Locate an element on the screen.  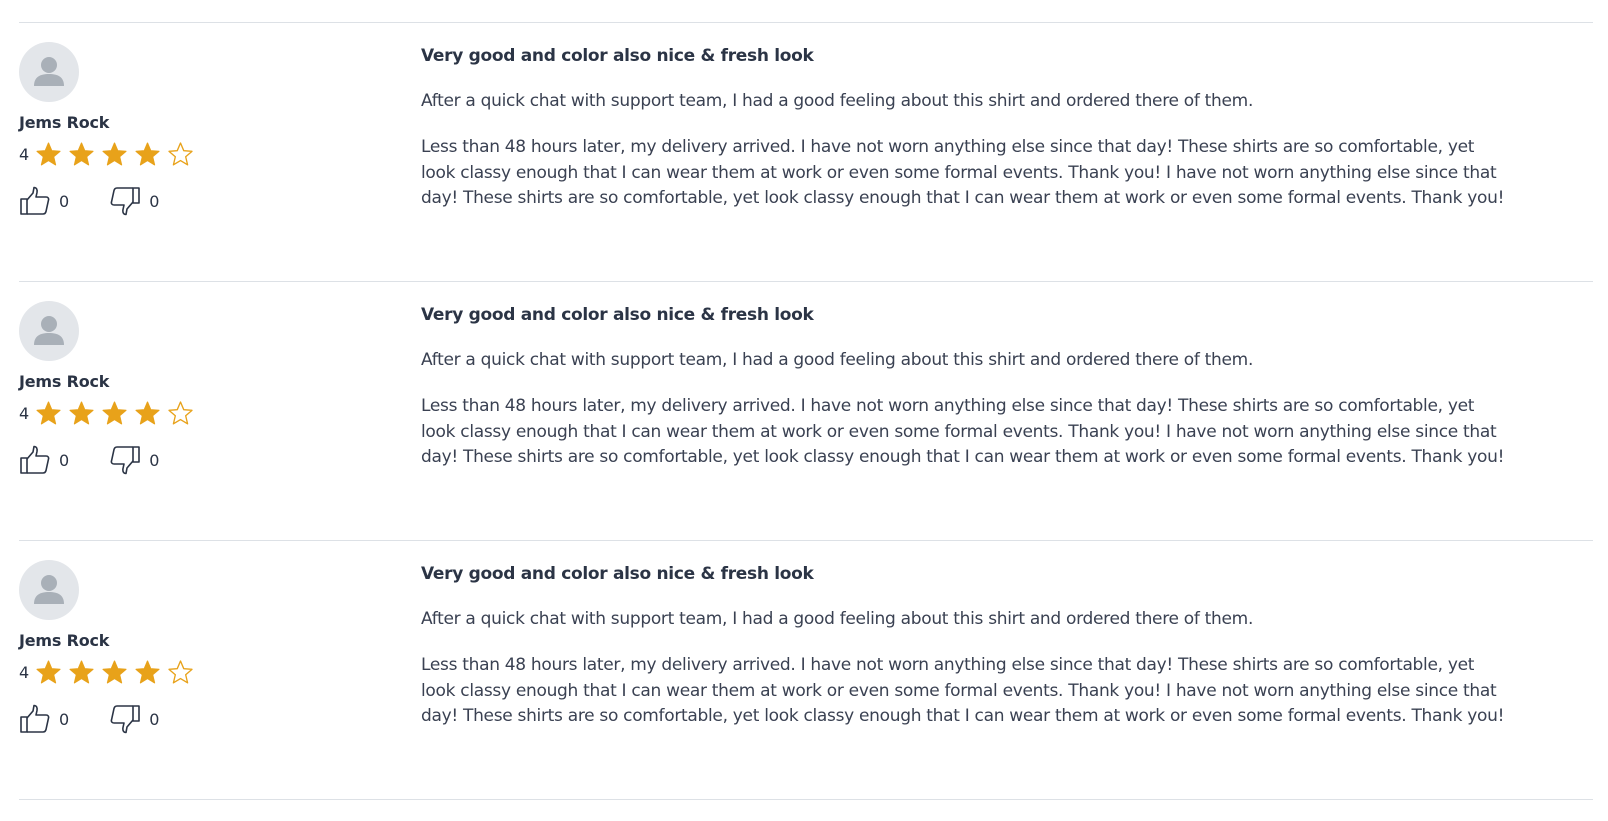
divider is located at coordinates (806, 799).